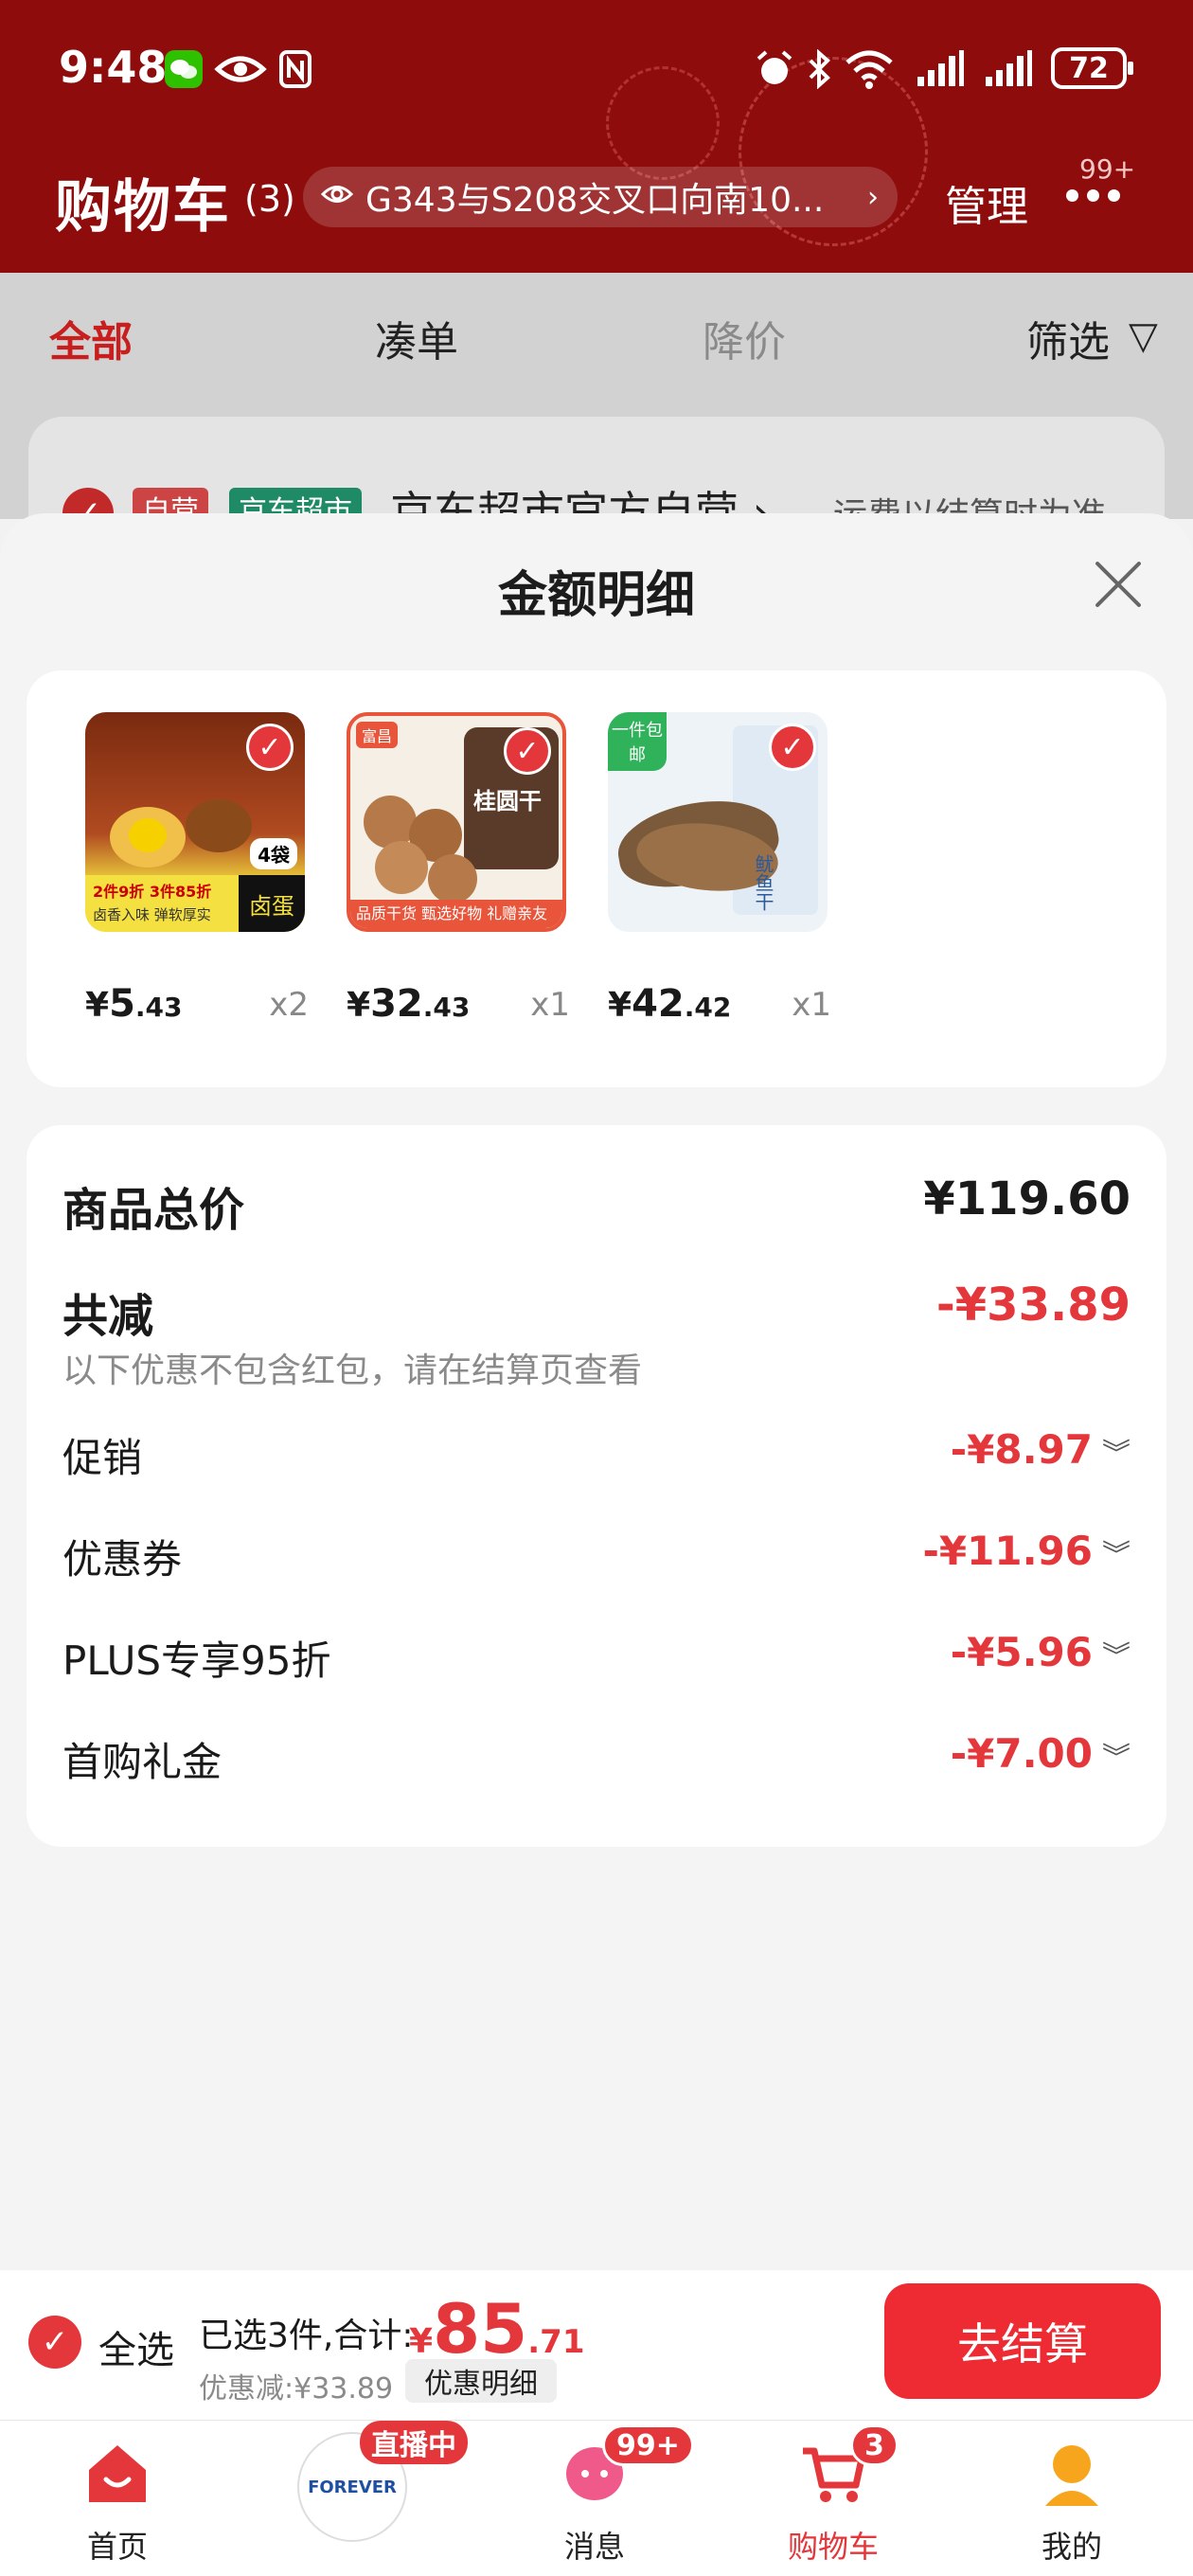 This screenshot has height=2576, width=1193. What do you see at coordinates (596, 595) in the screenshot?
I see `sheet-title: 金额明细` at bounding box center [596, 595].